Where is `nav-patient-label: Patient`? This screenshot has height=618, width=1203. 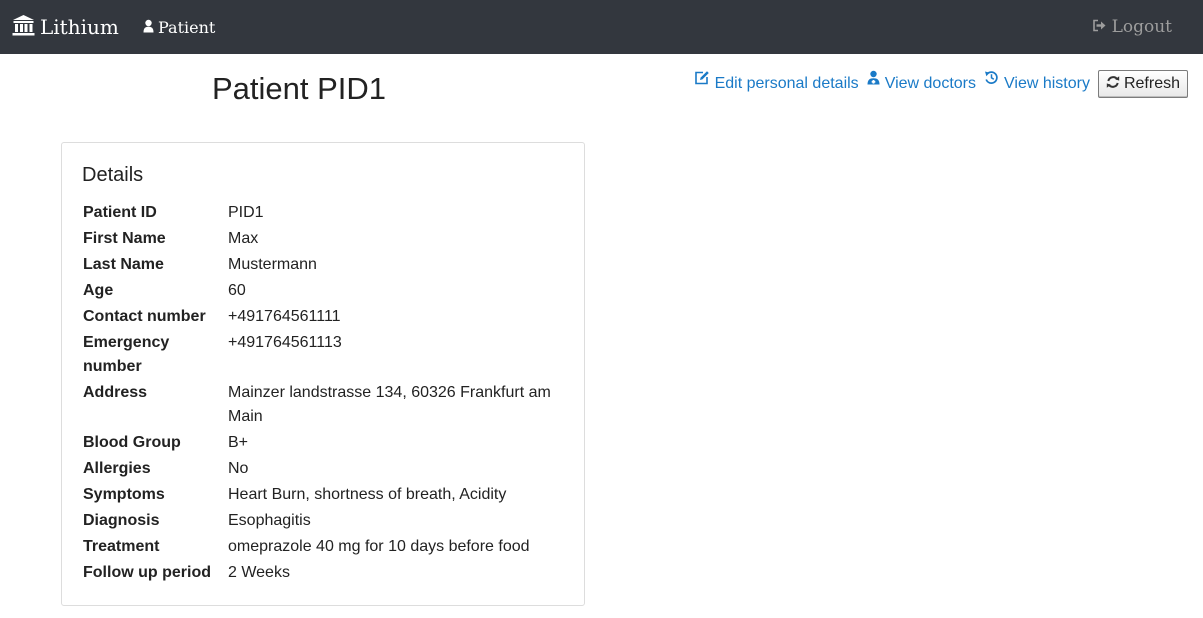 nav-patient-label: Patient is located at coordinates (187, 27).